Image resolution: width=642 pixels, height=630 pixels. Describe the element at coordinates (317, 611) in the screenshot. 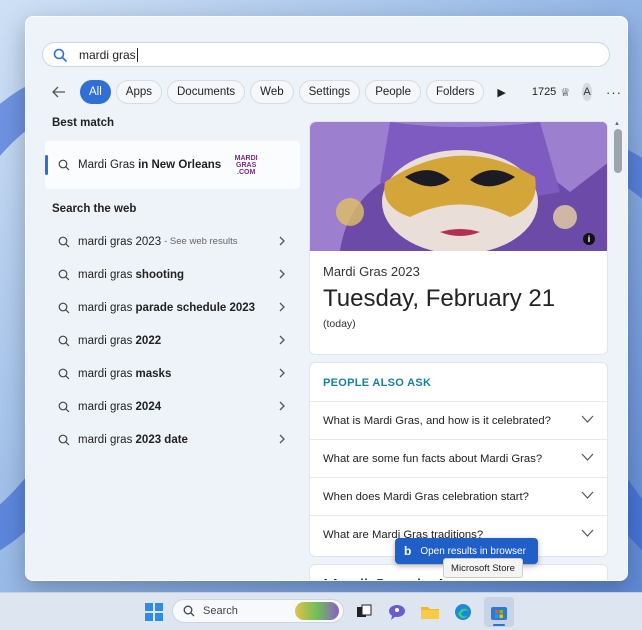

I see `search-highlight-image` at that location.